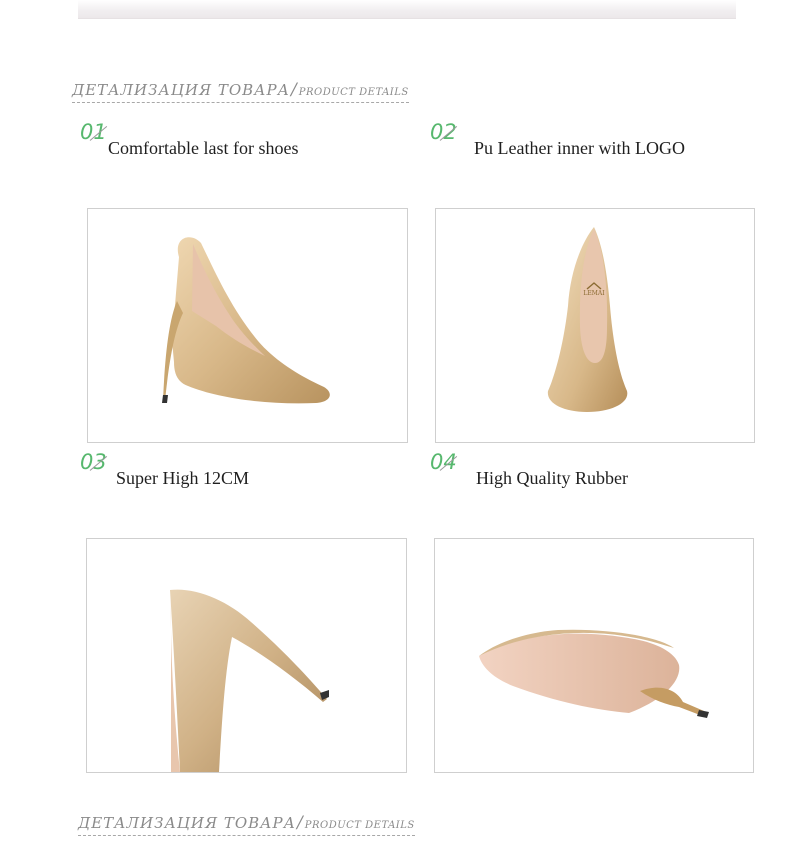  Describe the element at coordinates (359, 825) in the screenshot. I see `heading-english-text-bottom: PRODUCT DETAILS` at that location.